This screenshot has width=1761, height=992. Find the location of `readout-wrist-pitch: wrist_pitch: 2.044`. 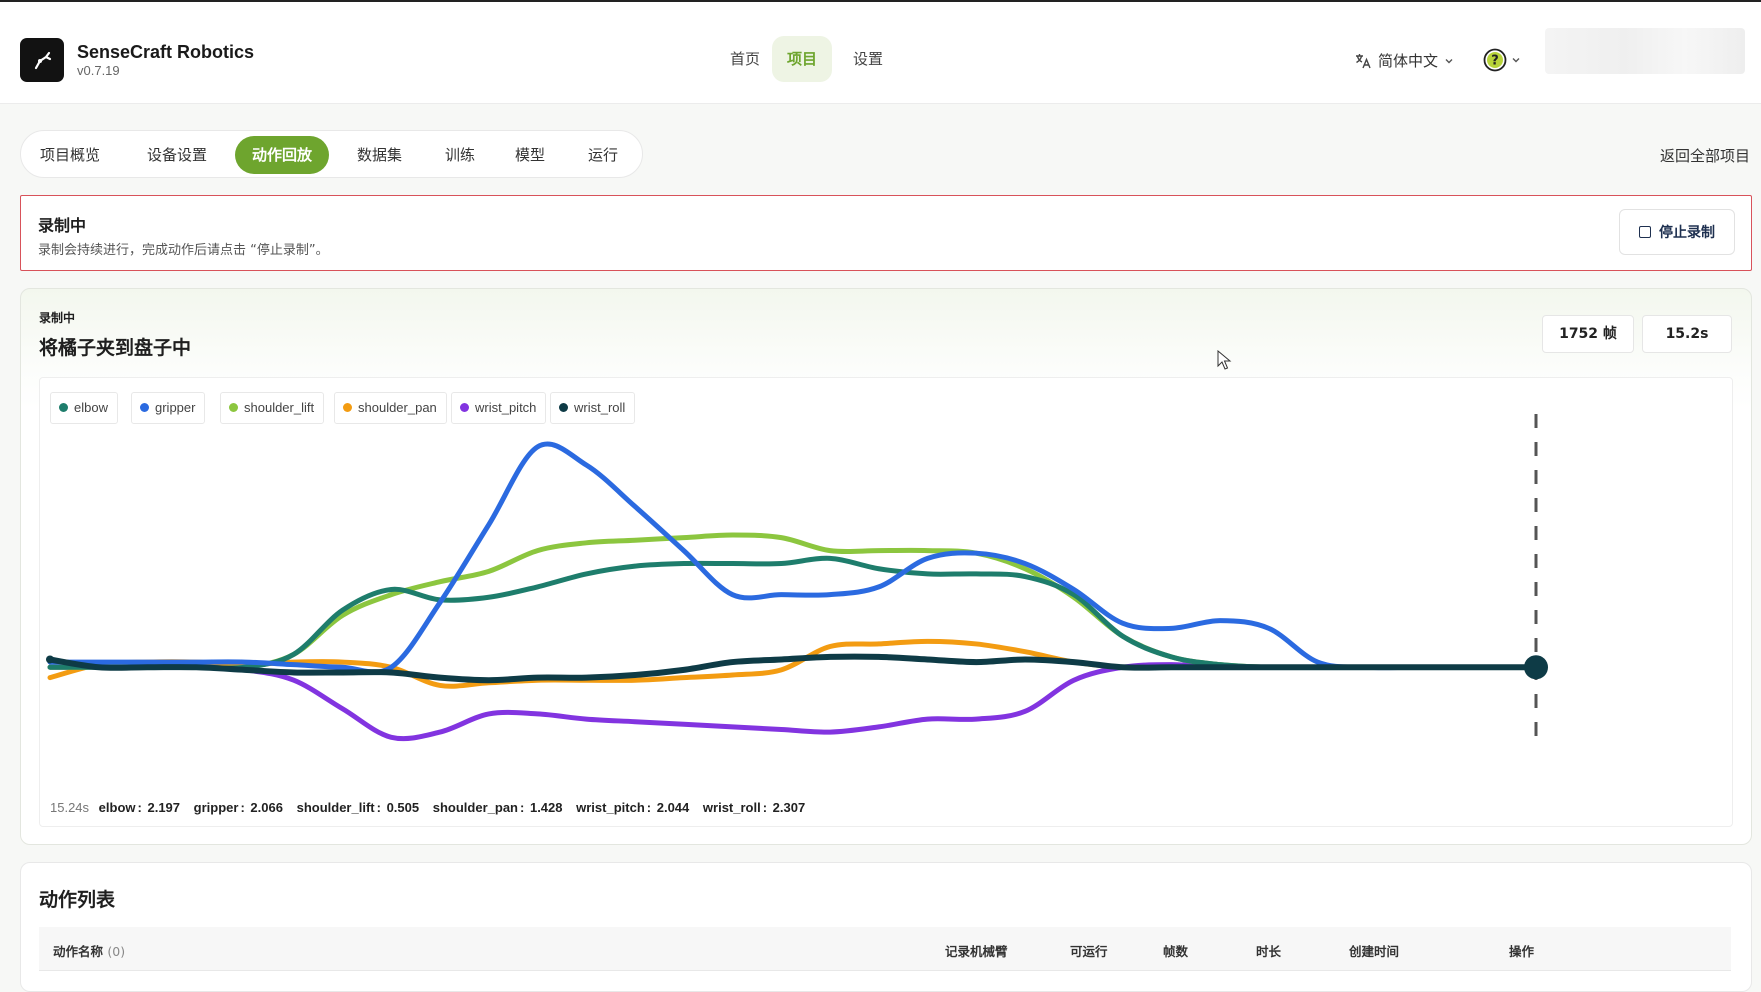

readout-wrist-pitch: wrist_pitch: 2.044 is located at coordinates (633, 807).